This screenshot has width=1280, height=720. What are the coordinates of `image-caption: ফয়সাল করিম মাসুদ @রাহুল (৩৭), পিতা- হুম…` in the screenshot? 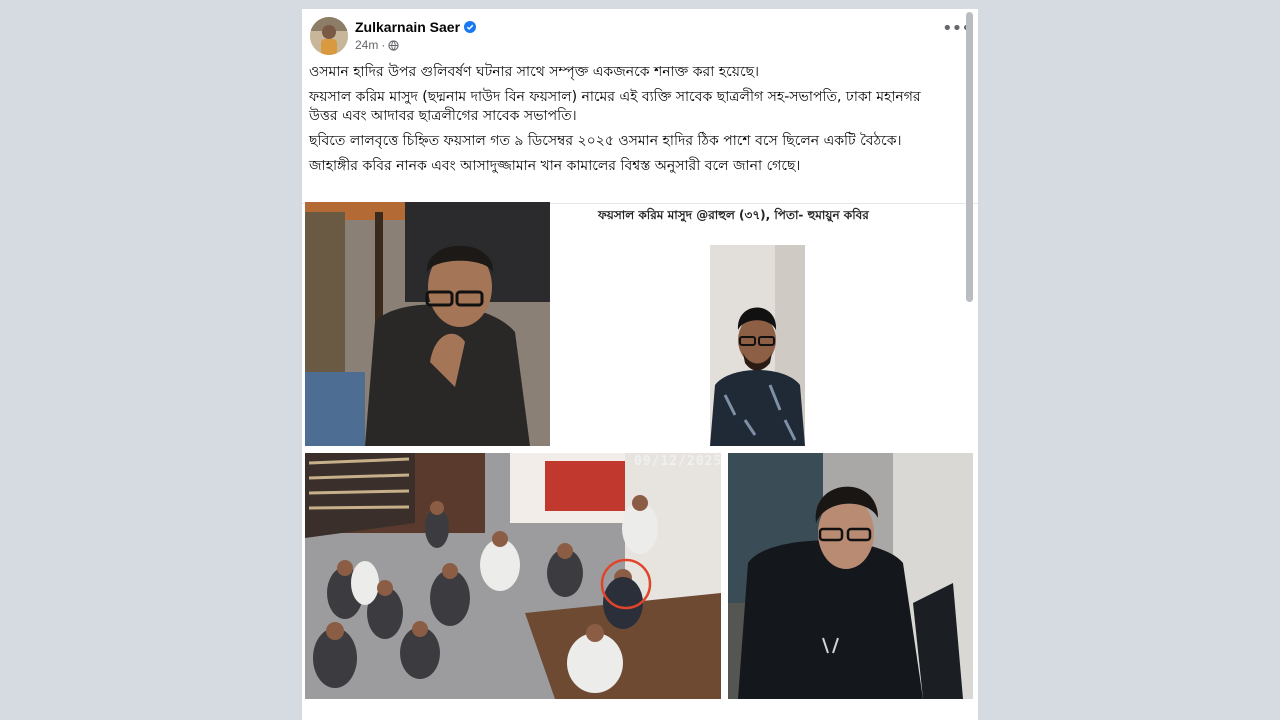 It's located at (733, 215).